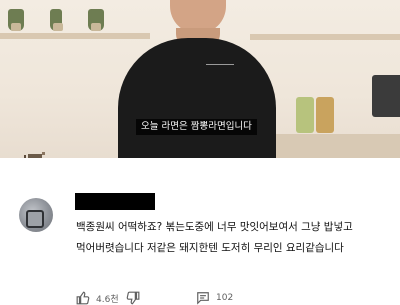 This screenshot has height=305, width=400. Describe the element at coordinates (225, 298) in the screenshot. I see `reply-count: 102` at that location.